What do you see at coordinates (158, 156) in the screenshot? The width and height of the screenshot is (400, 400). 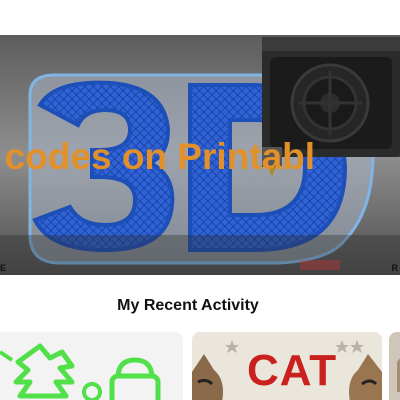 I see `hero-headline: t codes on Printabl` at bounding box center [158, 156].